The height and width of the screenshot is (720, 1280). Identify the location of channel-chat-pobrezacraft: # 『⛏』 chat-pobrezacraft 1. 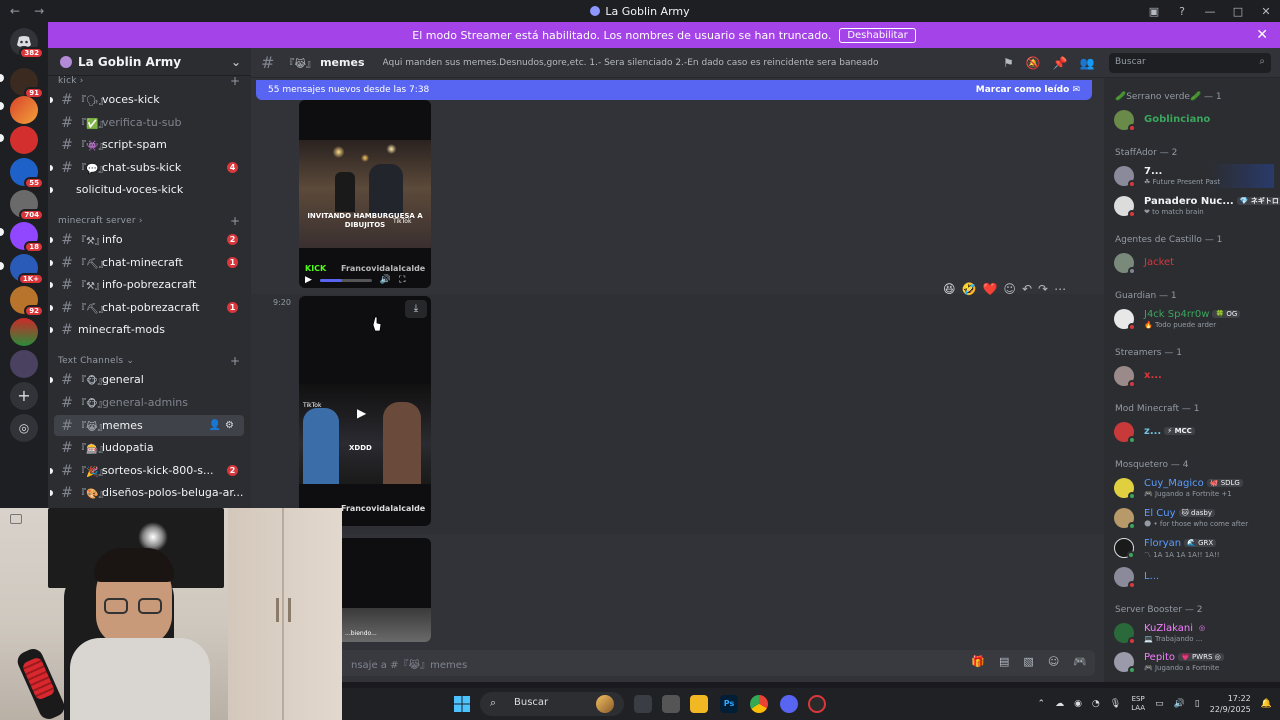
(147, 307).